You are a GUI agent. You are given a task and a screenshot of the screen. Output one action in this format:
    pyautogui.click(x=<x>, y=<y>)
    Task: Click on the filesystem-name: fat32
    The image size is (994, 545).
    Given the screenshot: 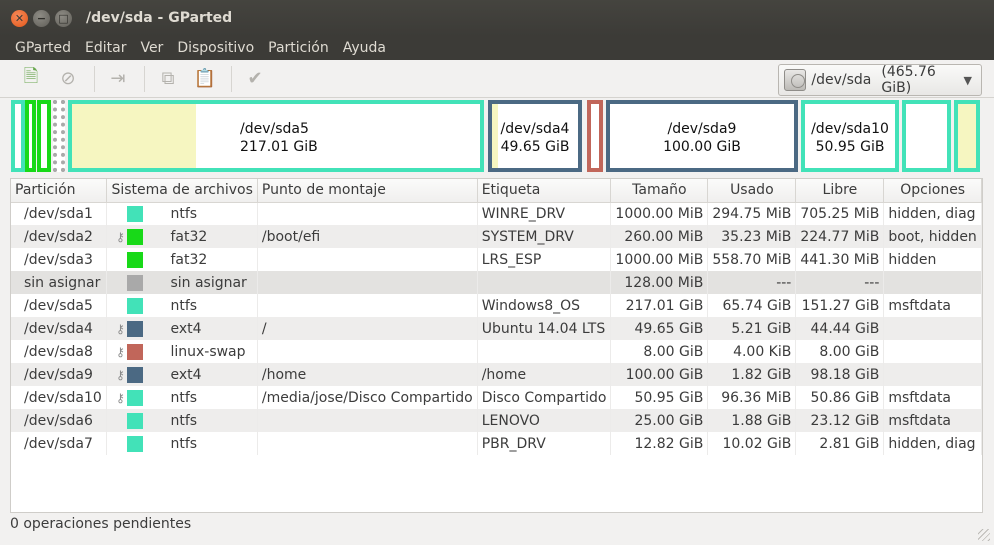 What is the action you would take?
    pyautogui.click(x=189, y=236)
    